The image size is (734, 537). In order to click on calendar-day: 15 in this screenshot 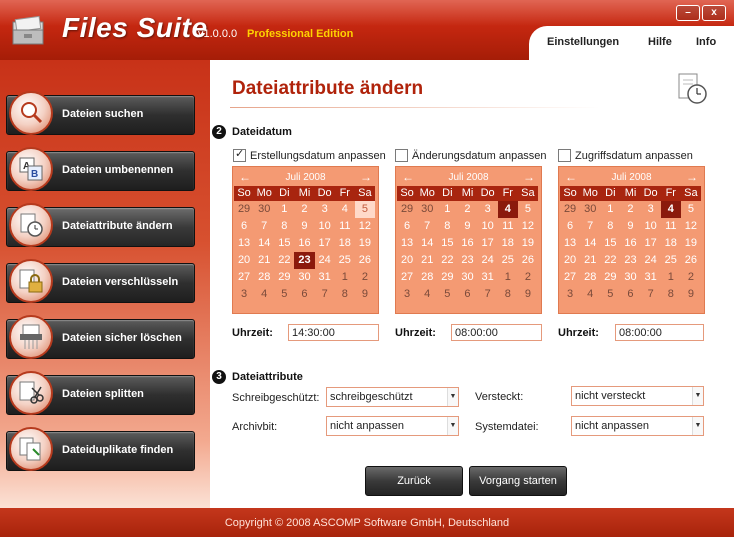, I will do `click(284, 243)`.